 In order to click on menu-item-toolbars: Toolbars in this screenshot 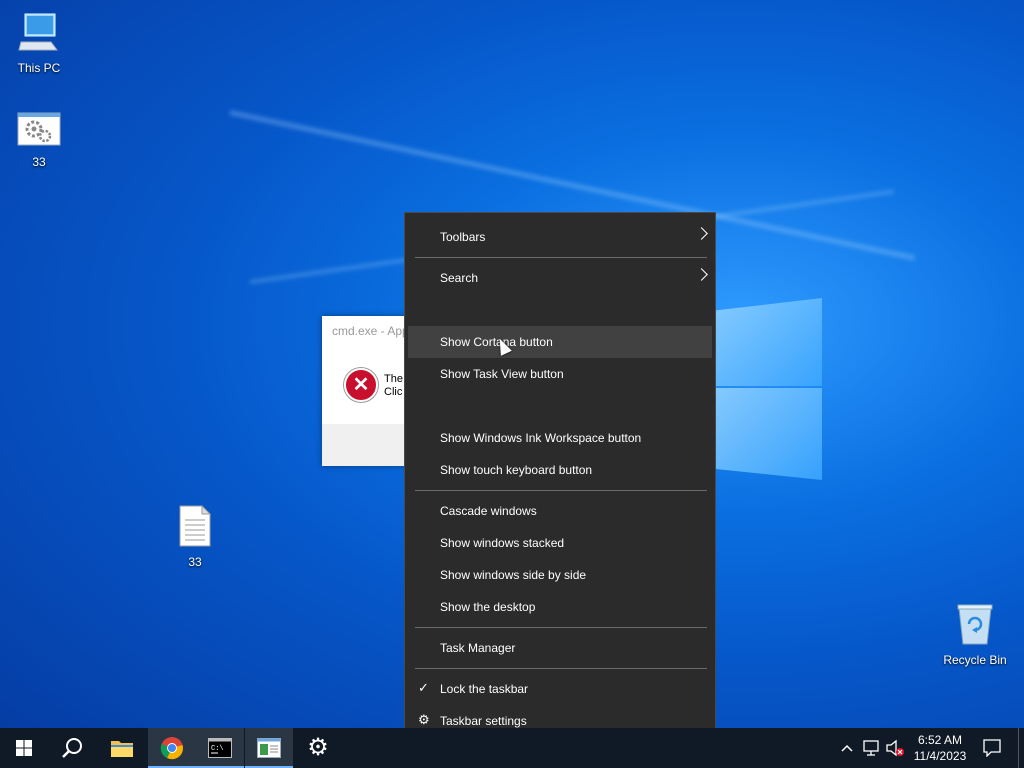, I will do `click(560, 237)`.